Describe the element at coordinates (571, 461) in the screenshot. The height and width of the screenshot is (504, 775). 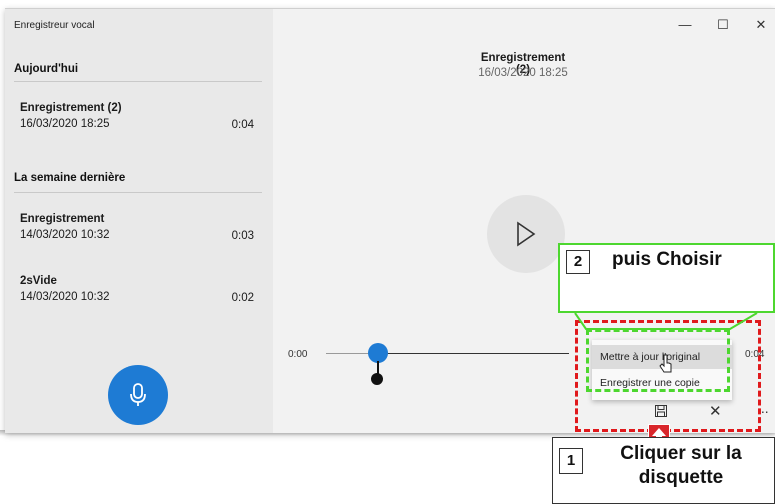
I see `step-number: 1` at that location.